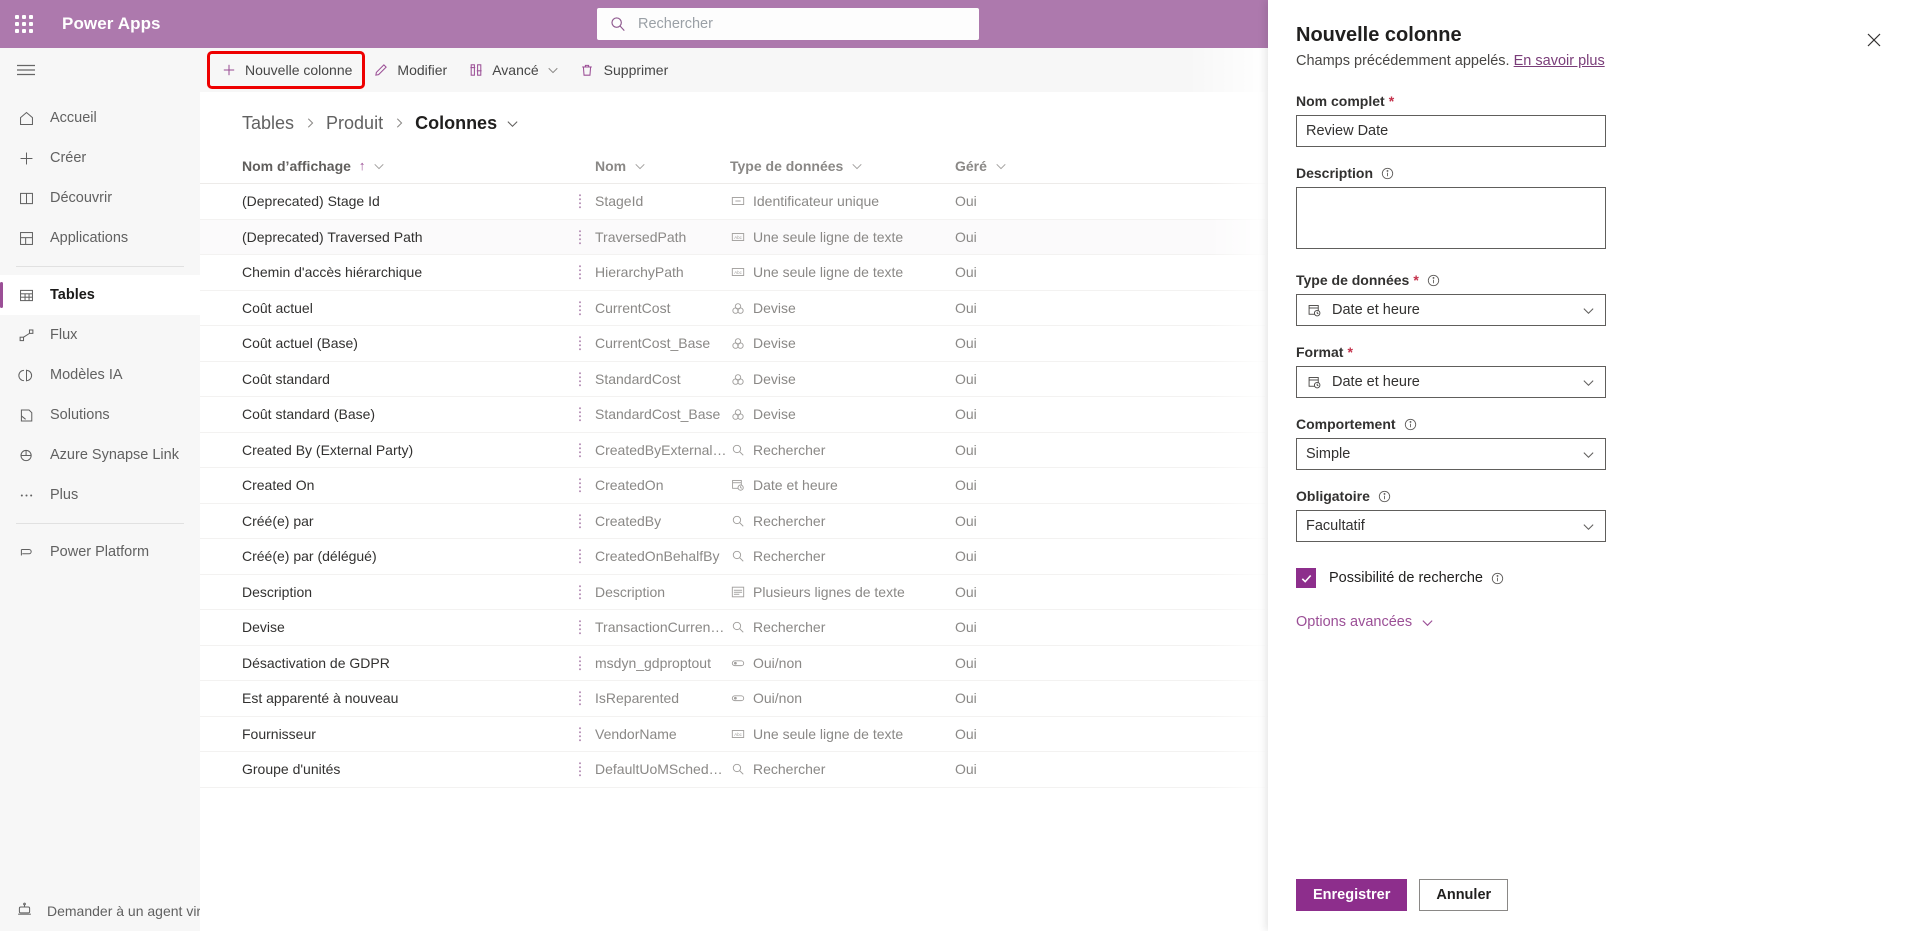  What do you see at coordinates (638, 378) in the screenshot?
I see `cell-logical-name: StandardCost` at bounding box center [638, 378].